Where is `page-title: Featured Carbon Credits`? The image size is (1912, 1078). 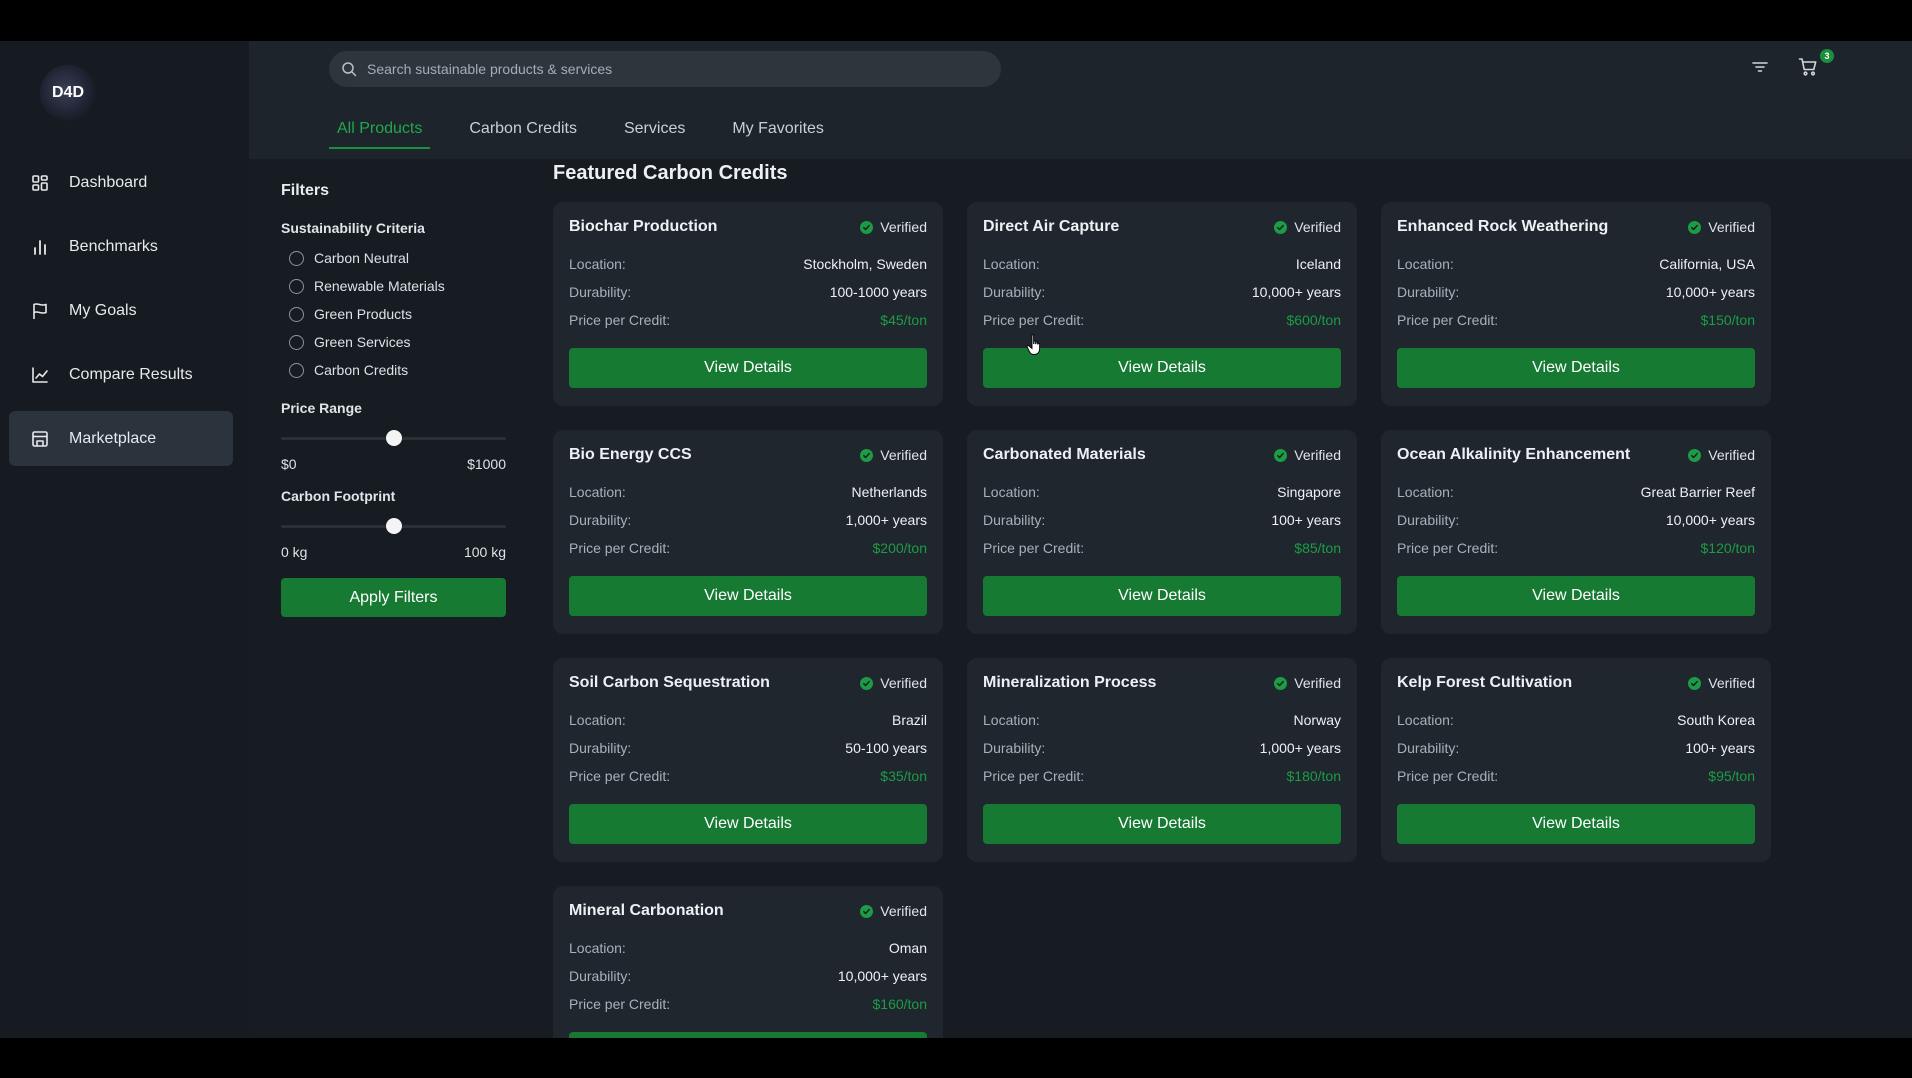 page-title: Featured Carbon Credits is located at coordinates (670, 173).